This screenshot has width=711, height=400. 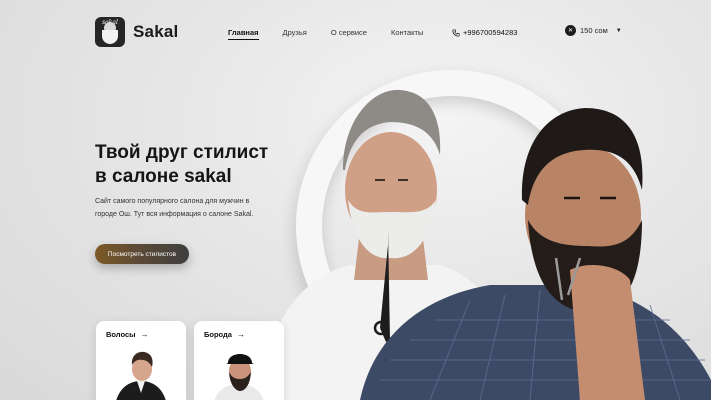 What do you see at coordinates (570, 30) in the screenshot?
I see `currency-icon: ✕` at bounding box center [570, 30].